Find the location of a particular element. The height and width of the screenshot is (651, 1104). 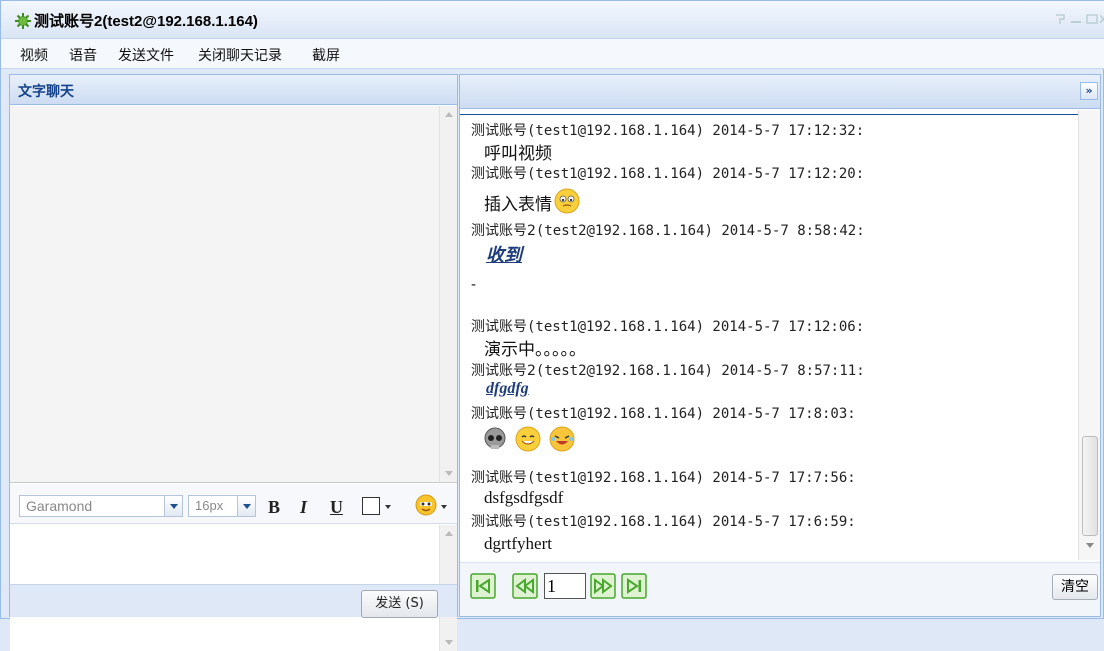

last-page-icon is located at coordinates (634, 586).